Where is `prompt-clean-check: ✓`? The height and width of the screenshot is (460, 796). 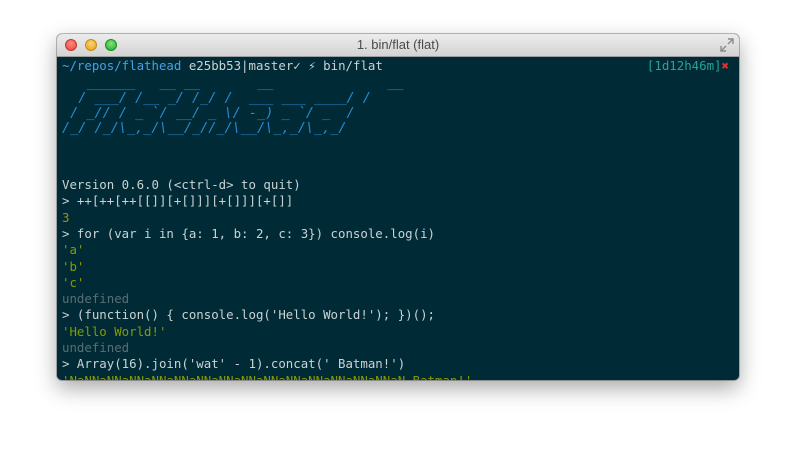 prompt-clean-check: ✓ is located at coordinates (297, 65).